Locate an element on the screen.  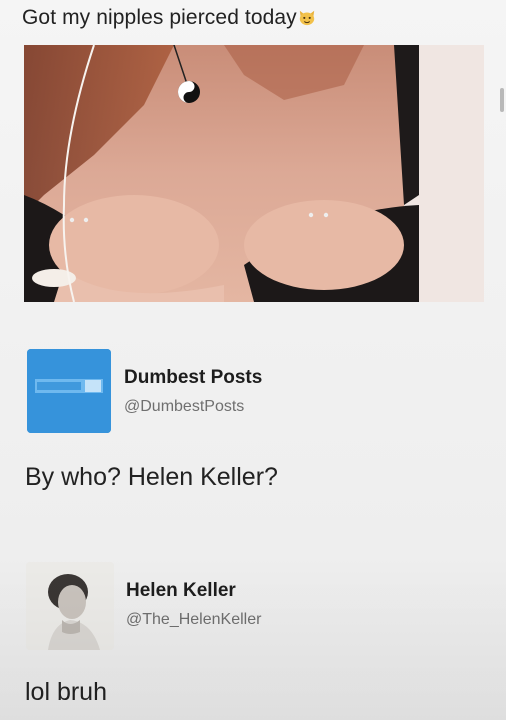
display-name: Helen Keller is located at coordinates (181, 591).